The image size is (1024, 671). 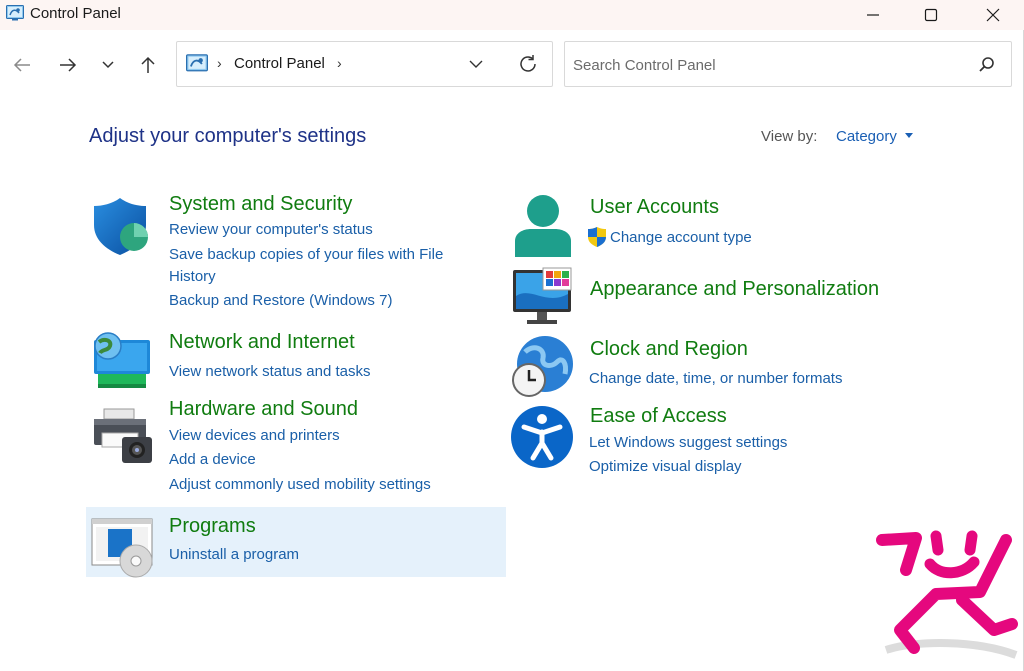 I want to click on forward-button, so click(x=68, y=65).